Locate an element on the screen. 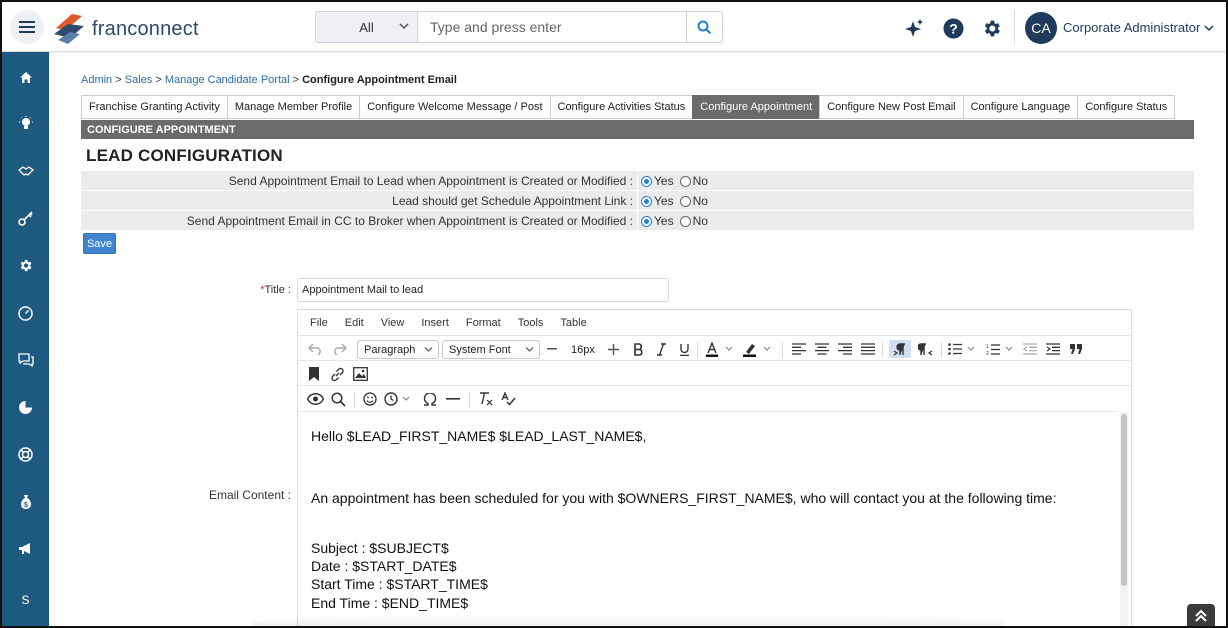 This screenshot has height=628, width=1228. bullet-list-icon is located at coordinates (961, 349).